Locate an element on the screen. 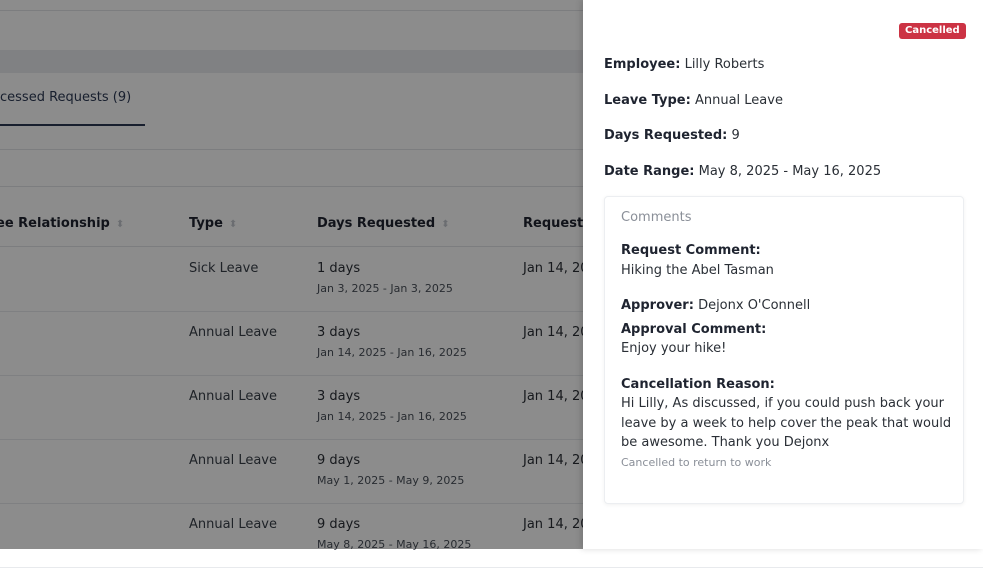 The height and width of the screenshot is (568, 983). request-comment: Hiking the Abel Tasman is located at coordinates (697, 270).